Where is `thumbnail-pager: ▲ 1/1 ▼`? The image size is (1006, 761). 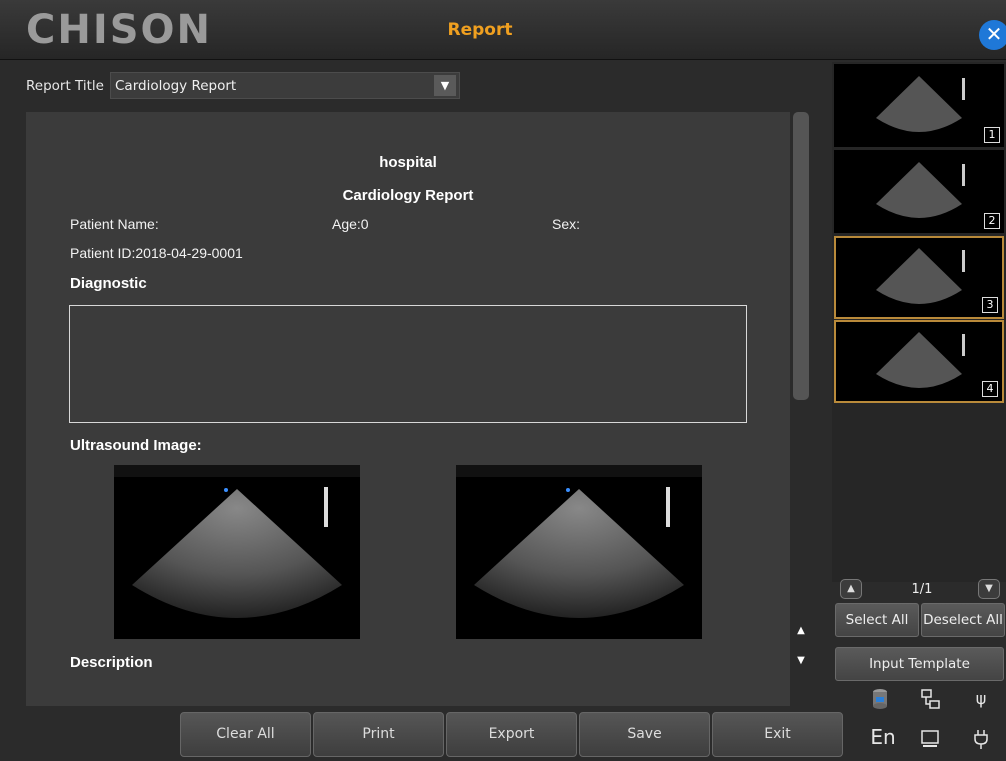 thumbnail-pager: ▲ 1/1 ▼ is located at coordinates (919, 591).